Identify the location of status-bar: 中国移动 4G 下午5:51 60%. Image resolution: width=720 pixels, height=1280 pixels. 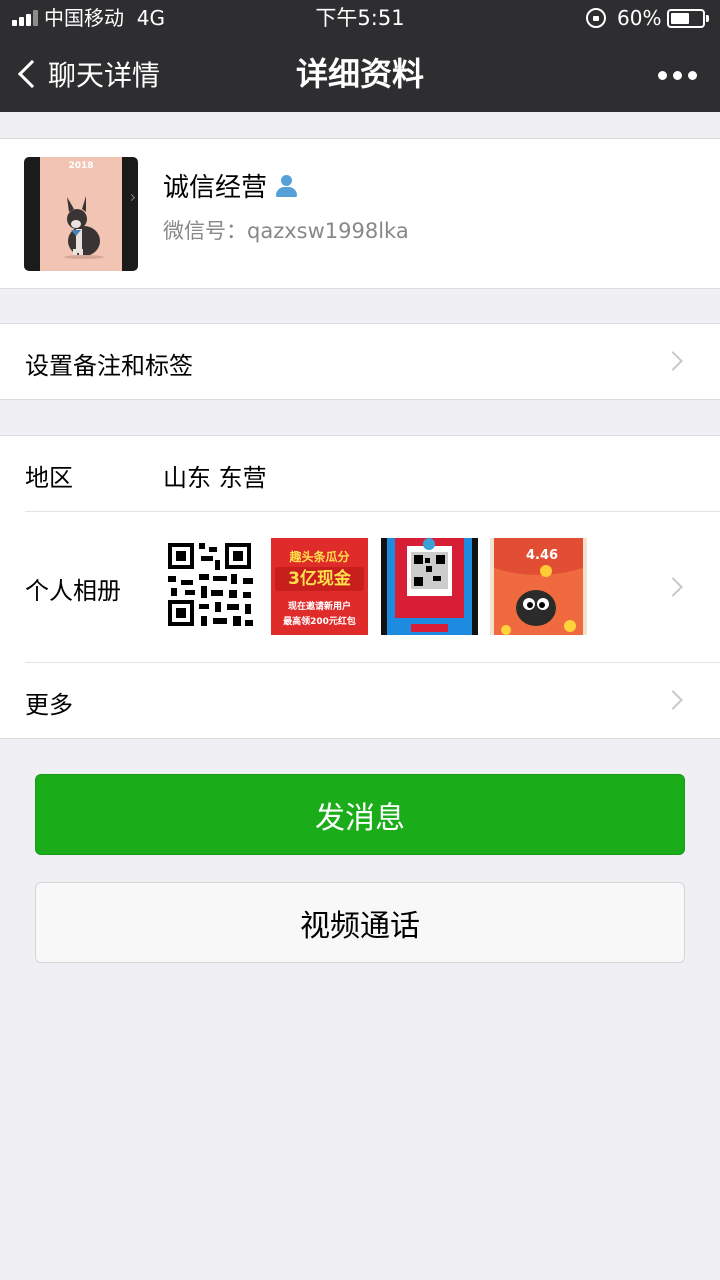
(360, 18).